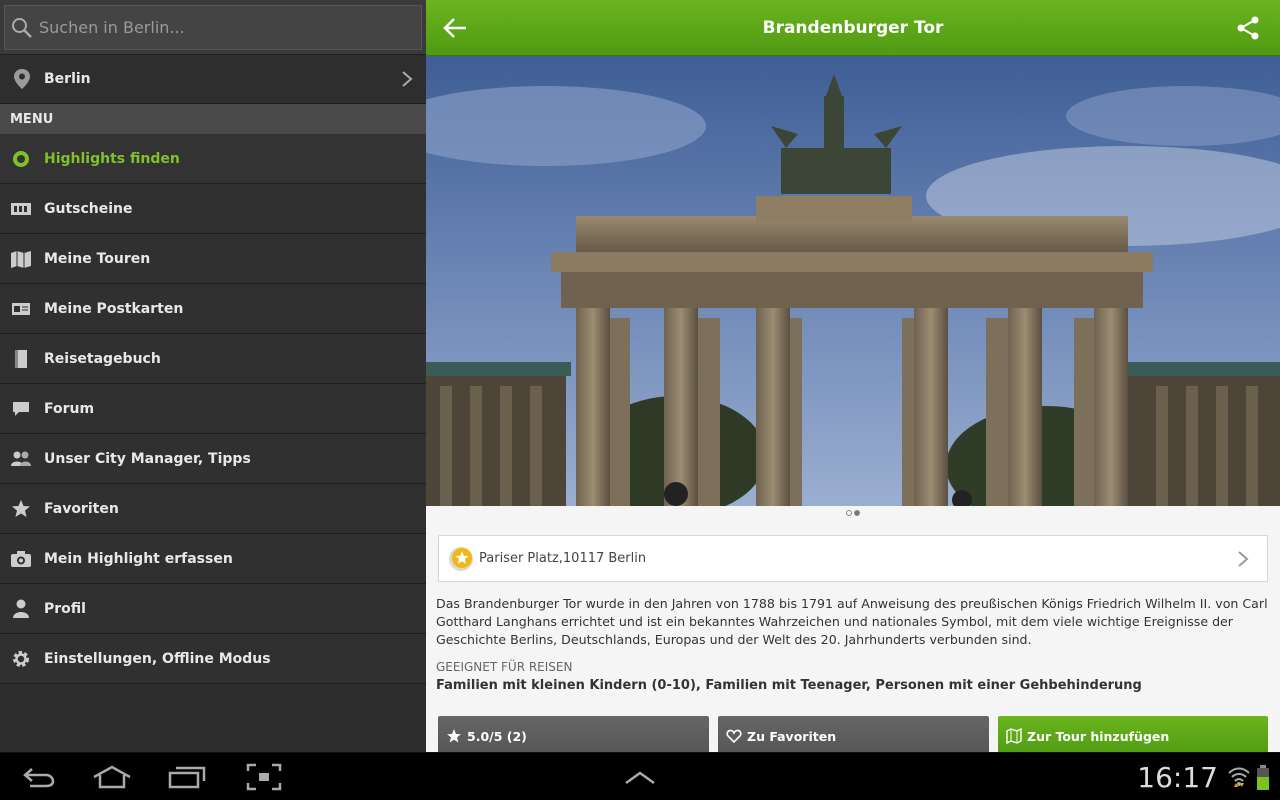 Image resolution: width=1280 pixels, height=800 pixels. Describe the element at coordinates (81, 508) in the screenshot. I see `menu-label: Favoriten` at that location.